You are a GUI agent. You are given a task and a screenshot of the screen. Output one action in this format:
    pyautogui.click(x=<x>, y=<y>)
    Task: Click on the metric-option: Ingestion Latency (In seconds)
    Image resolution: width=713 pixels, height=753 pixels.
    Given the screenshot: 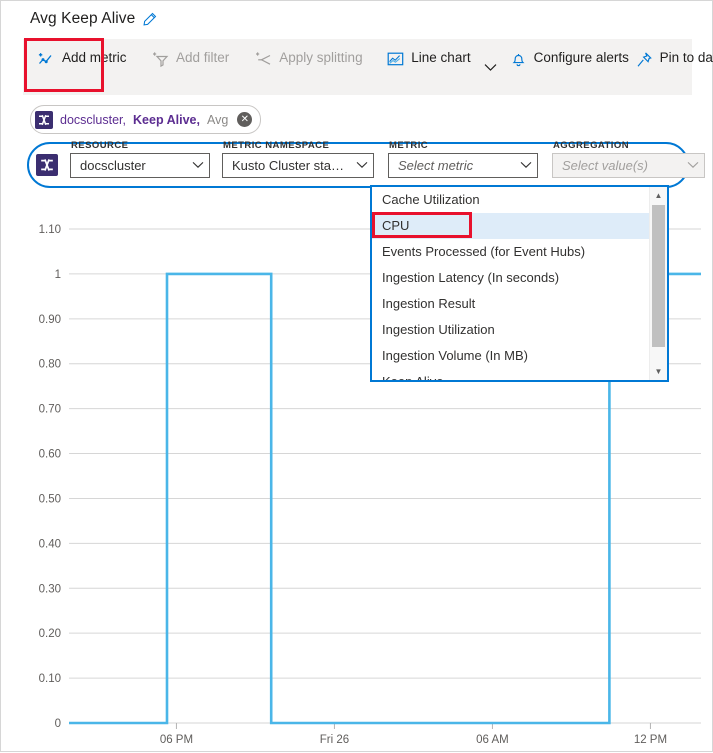 What is the action you would take?
    pyautogui.click(x=511, y=278)
    